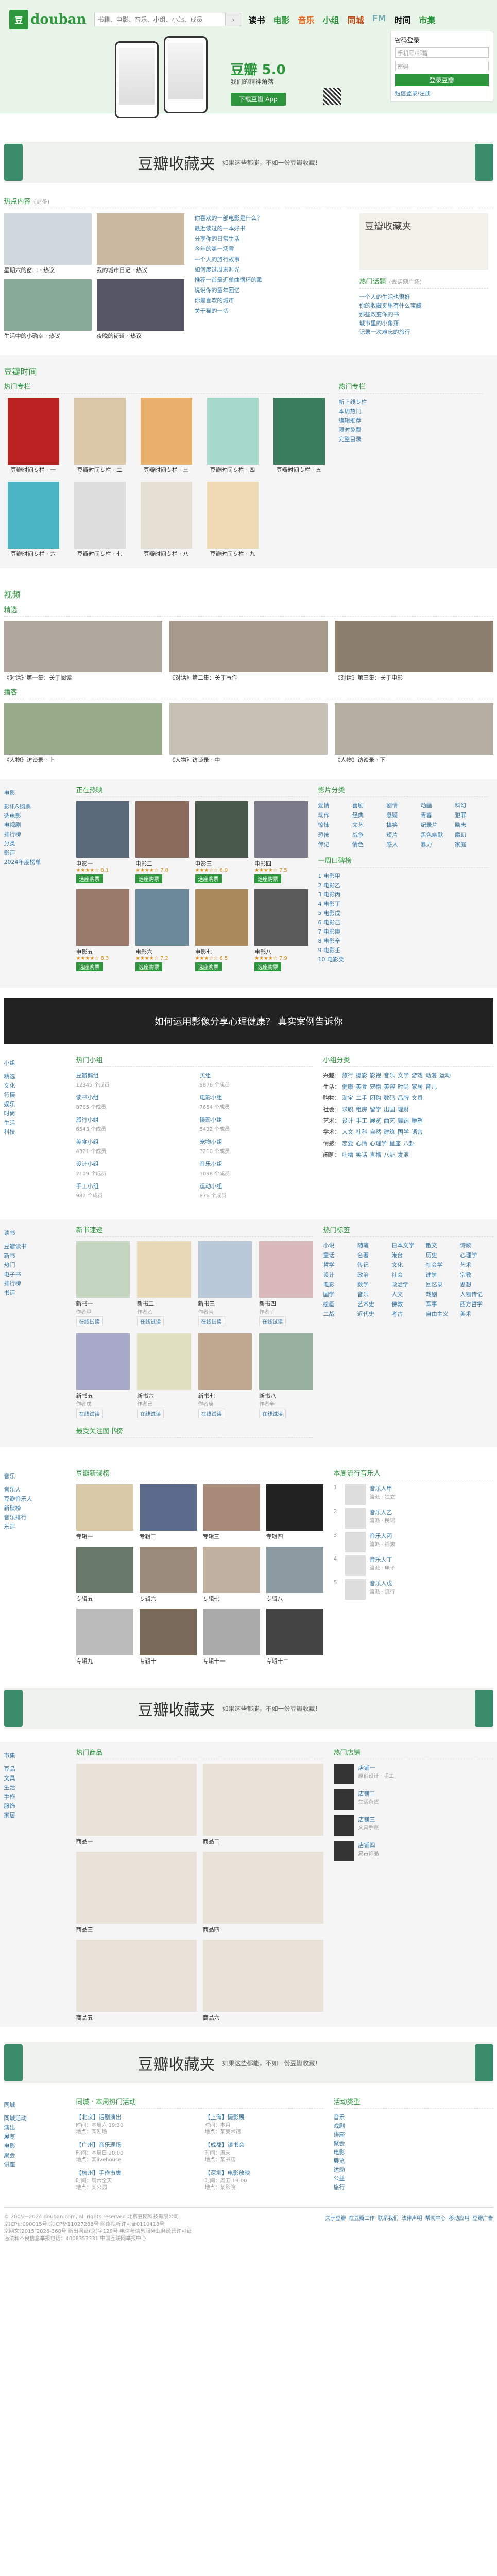  I want to click on movie-tag: 科幻, so click(471, 805).